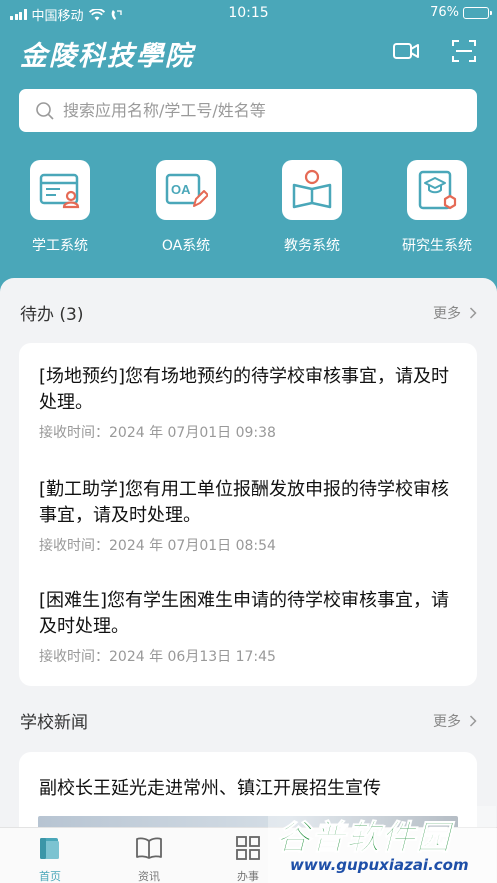  I want to click on app-graduate: 研究生系统, so click(437, 207).